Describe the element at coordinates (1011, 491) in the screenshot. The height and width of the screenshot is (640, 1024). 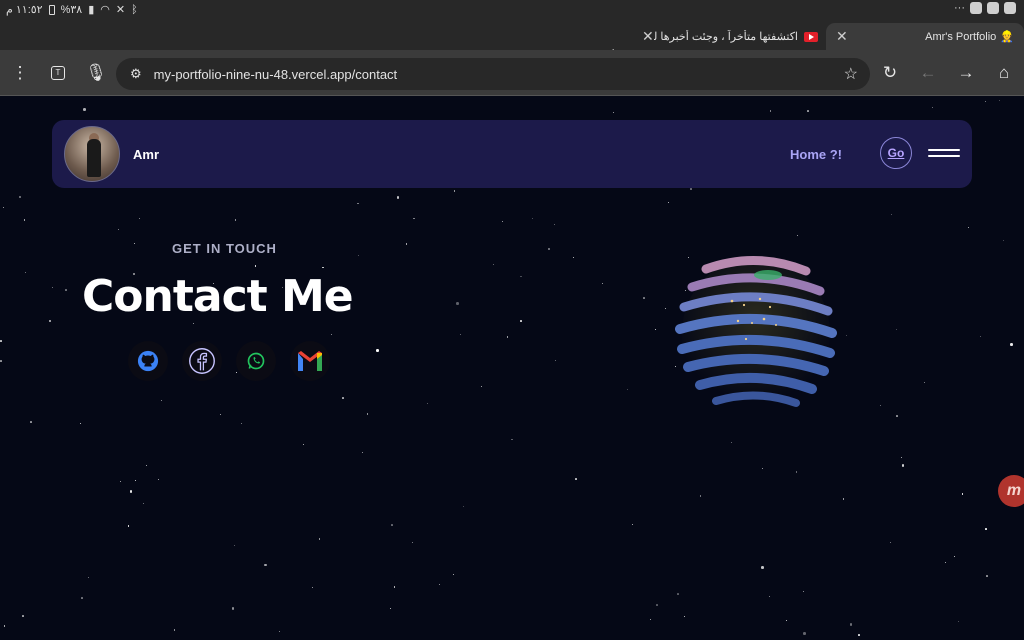
I see `floating-badge: m` at that location.